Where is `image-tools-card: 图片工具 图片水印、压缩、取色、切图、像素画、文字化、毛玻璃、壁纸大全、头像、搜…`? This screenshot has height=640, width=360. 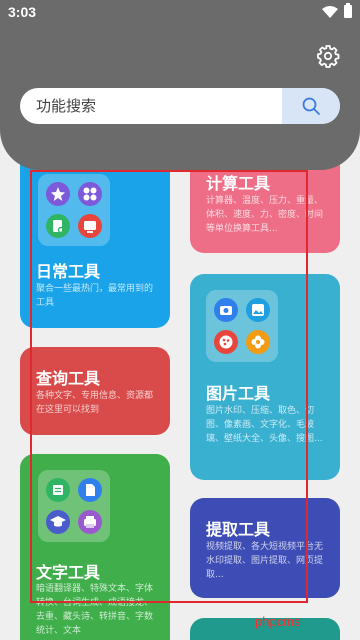
image-tools-card: 图片工具 图片水印、压缩、取色、切图、像素画、文字化、毛玻璃、壁纸大全、头像、搜… is located at coordinates (265, 377).